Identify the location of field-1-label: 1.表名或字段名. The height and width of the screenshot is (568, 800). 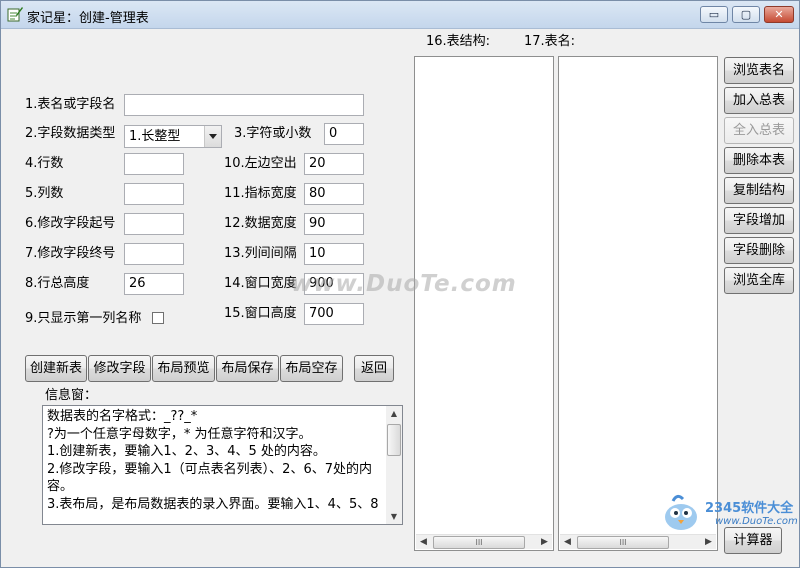
(70, 104).